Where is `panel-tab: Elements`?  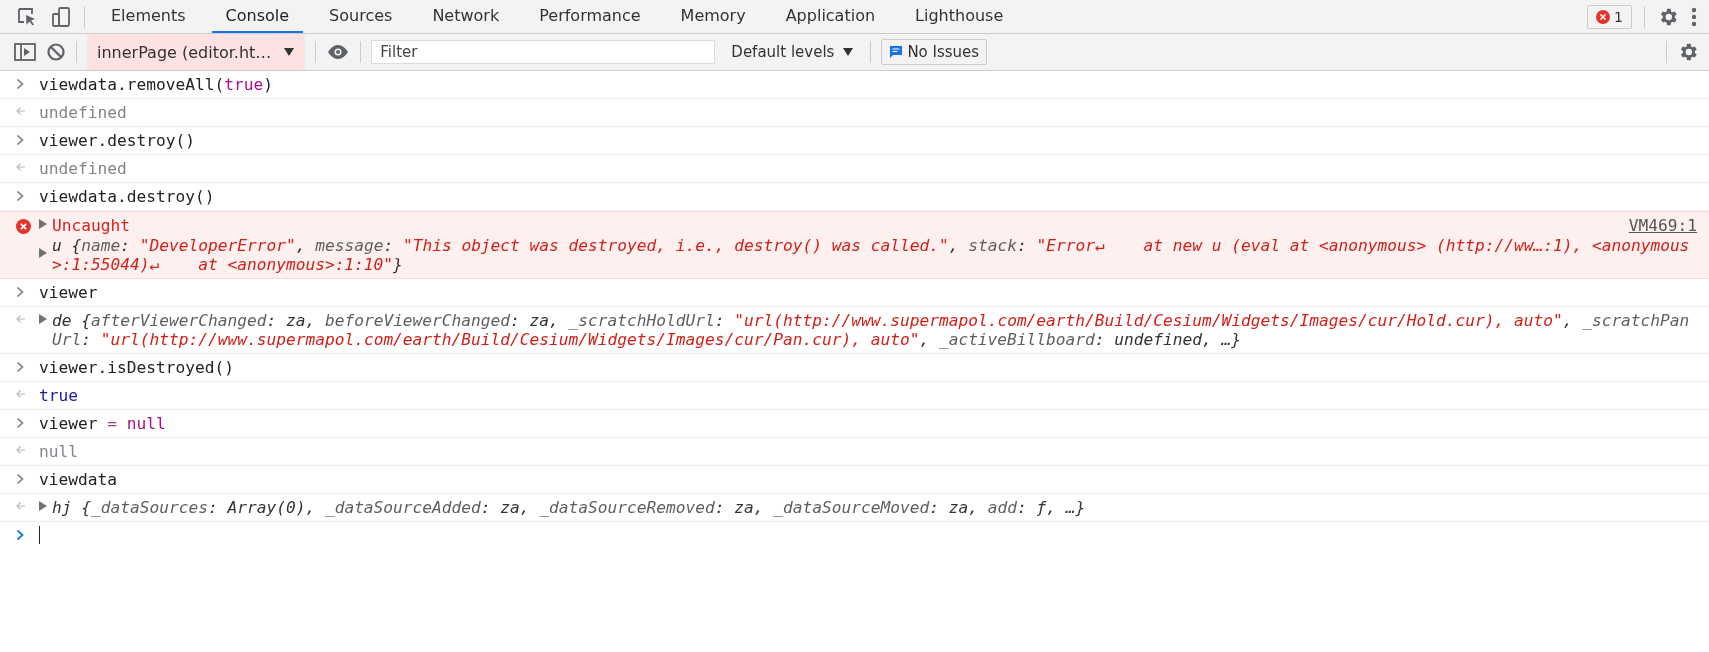
panel-tab: Elements is located at coordinates (148, 16).